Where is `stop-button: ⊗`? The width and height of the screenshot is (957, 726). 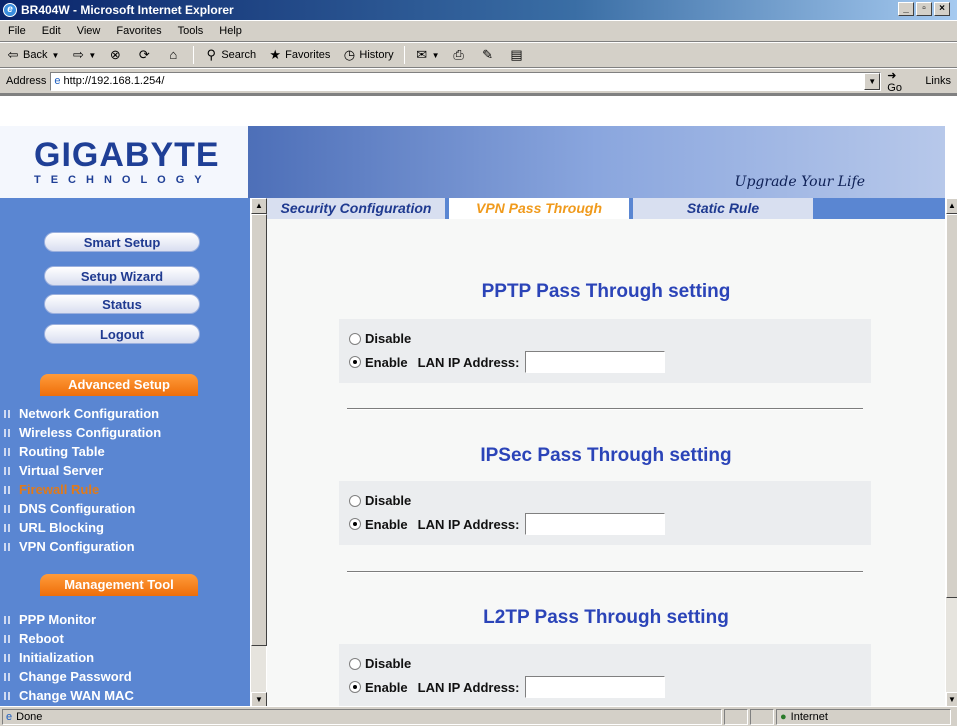
stop-button: ⊗ is located at coordinates (116, 55).